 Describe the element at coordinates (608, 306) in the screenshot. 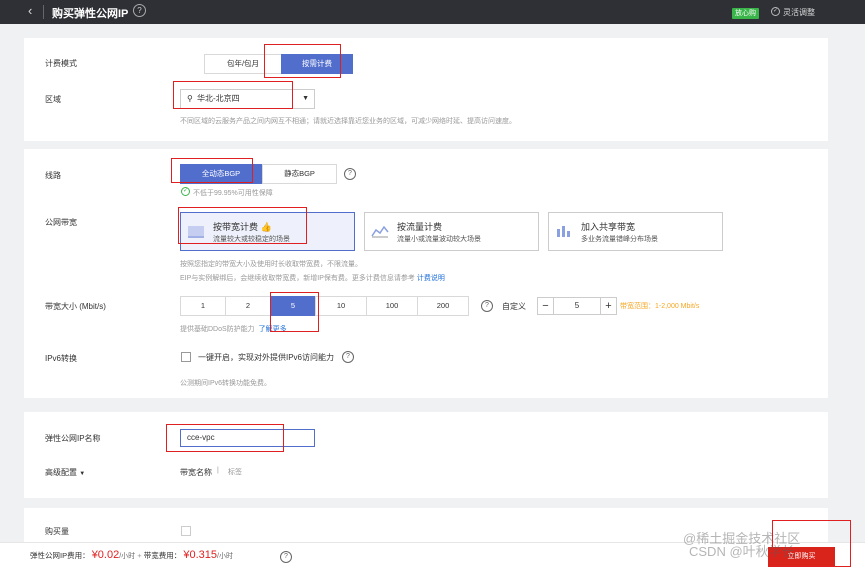

I see `plus-icon: +` at that location.